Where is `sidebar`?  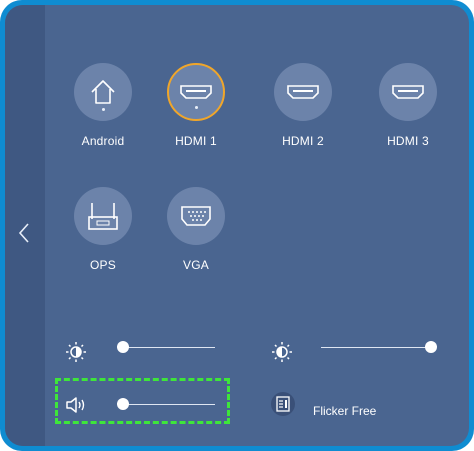
sidebar is located at coordinates (25, 225).